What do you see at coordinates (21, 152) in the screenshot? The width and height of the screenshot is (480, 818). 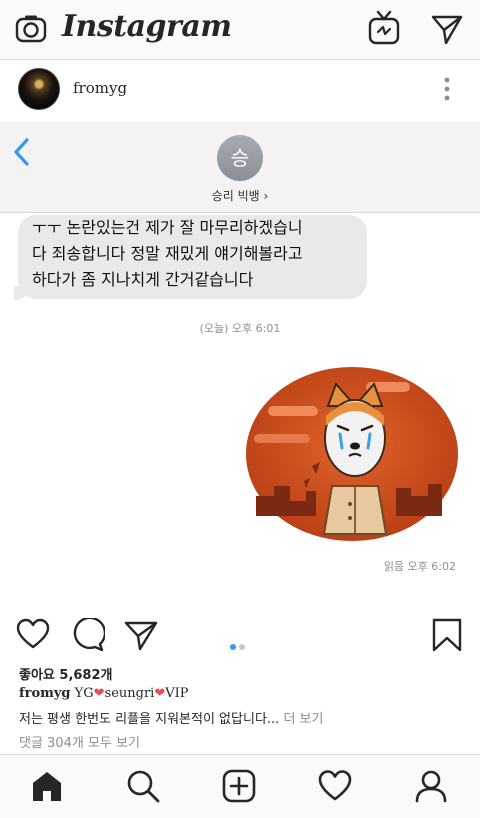 I see `back-chevron-icon` at bounding box center [21, 152].